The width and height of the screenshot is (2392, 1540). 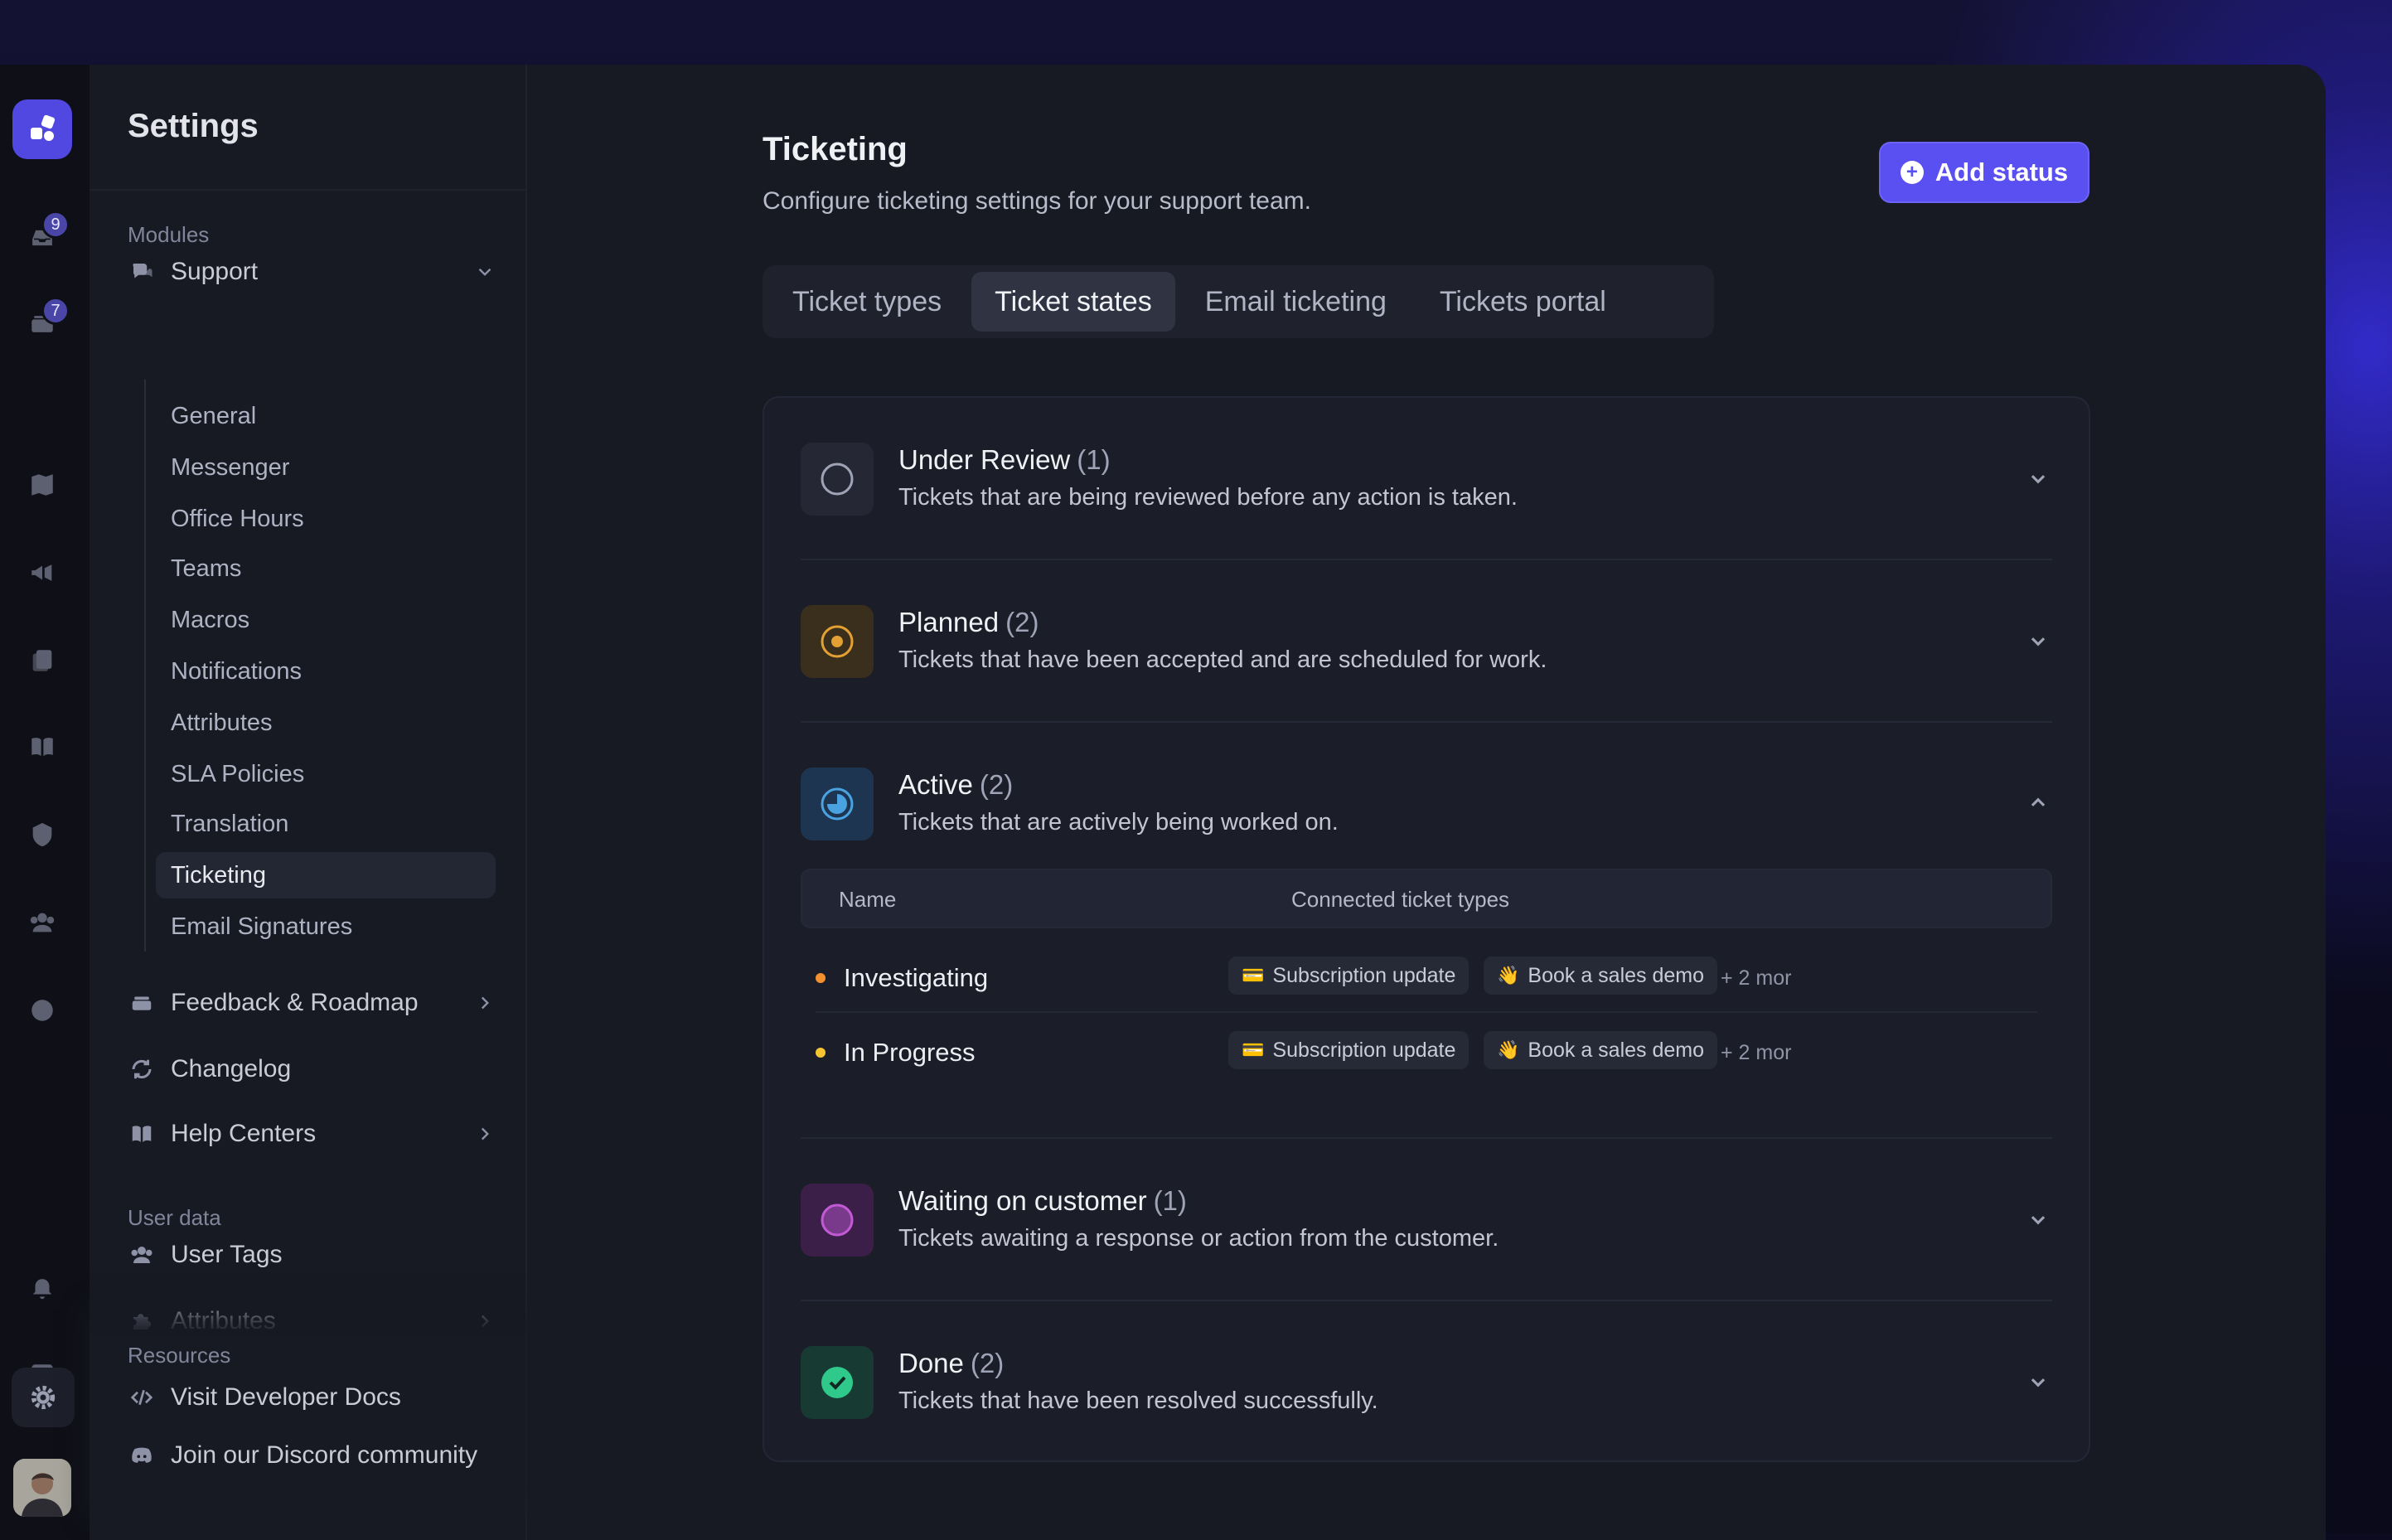 I want to click on sidebar-subitem-notifications: Notifications, so click(x=332, y=672).